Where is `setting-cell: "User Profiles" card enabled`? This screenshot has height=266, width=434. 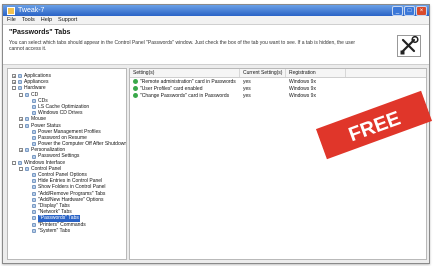 setting-cell: "User Profiles" card enabled is located at coordinates (185, 89).